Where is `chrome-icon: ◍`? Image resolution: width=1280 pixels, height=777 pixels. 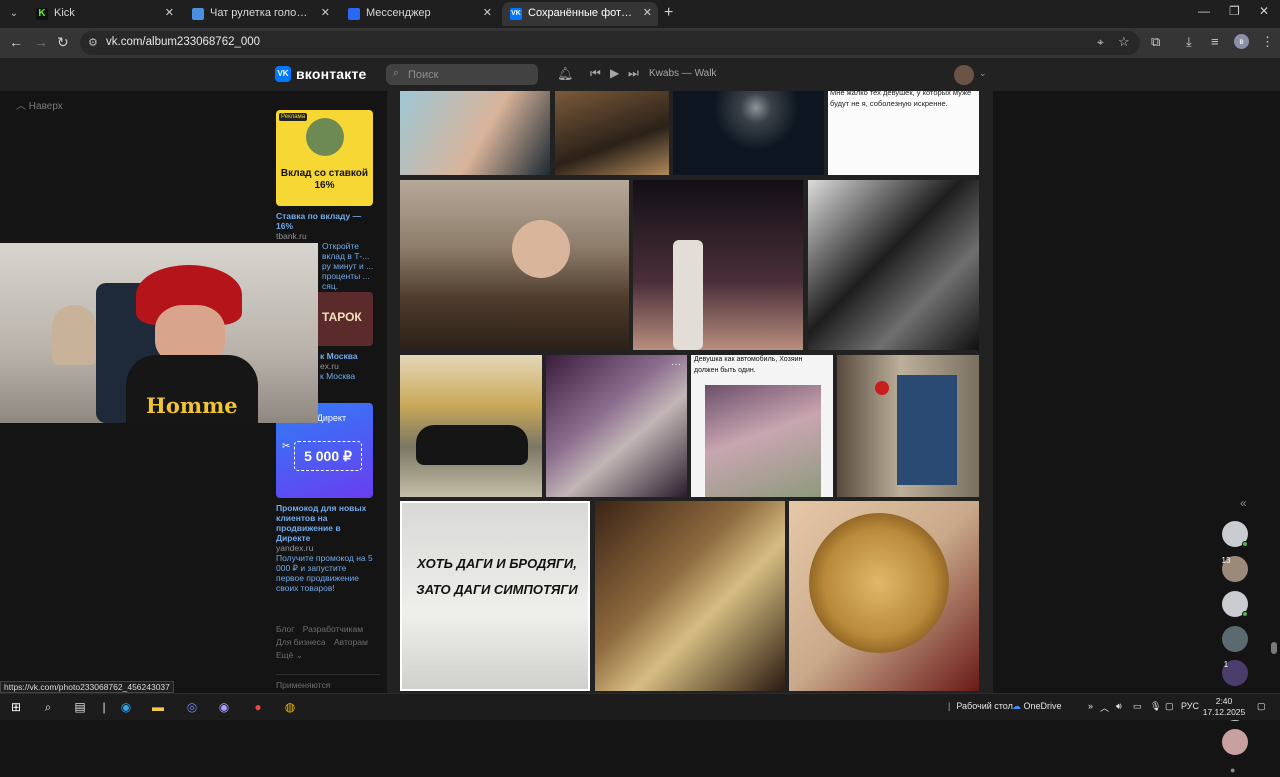
chrome-icon: ◍ is located at coordinates (290, 707).